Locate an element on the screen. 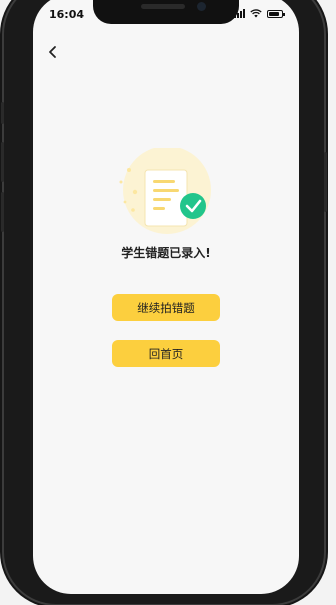 Image resolution: width=336 pixels, height=605 pixels. home-button: 回首页 is located at coordinates (166, 353).